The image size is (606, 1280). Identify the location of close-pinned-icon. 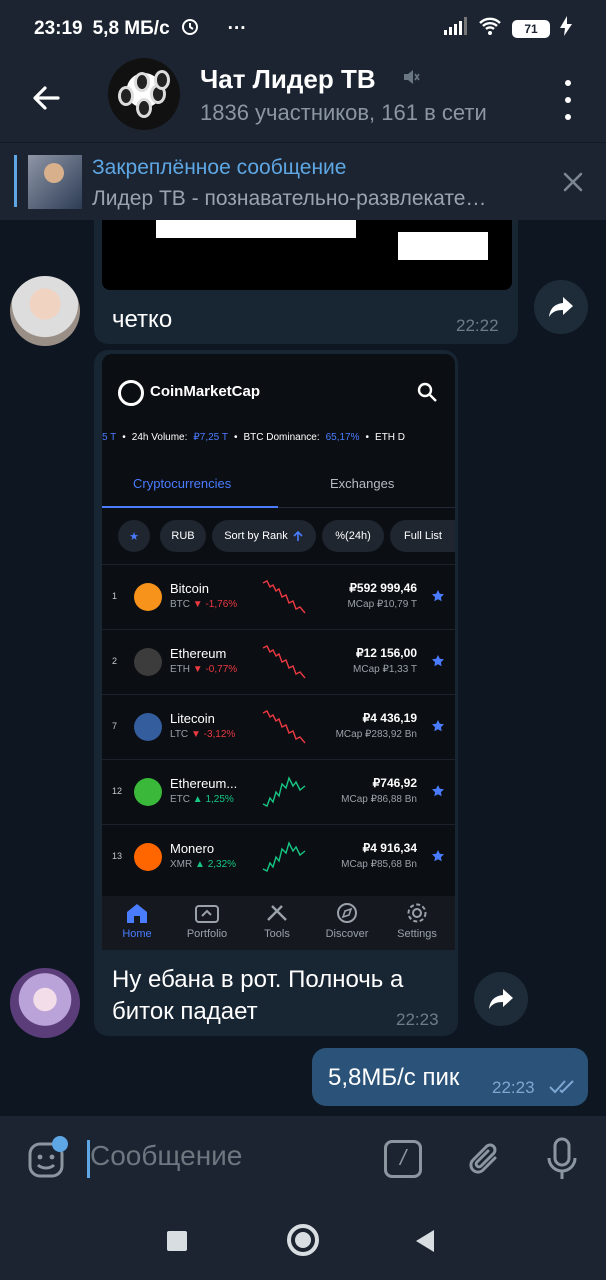
(573, 182).